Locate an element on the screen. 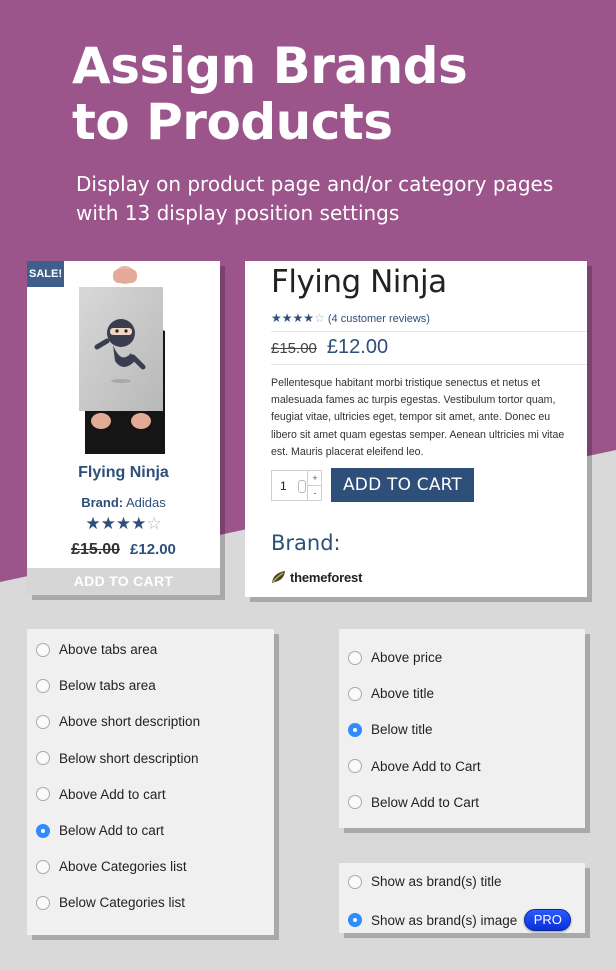  radio-option: Below title is located at coordinates (390, 729).